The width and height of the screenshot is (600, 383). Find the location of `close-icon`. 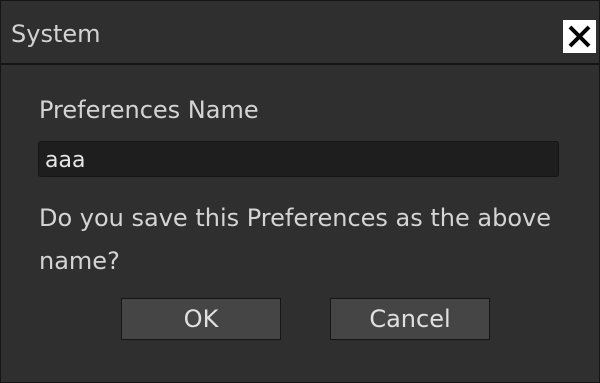

close-icon is located at coordinates (579, 36).